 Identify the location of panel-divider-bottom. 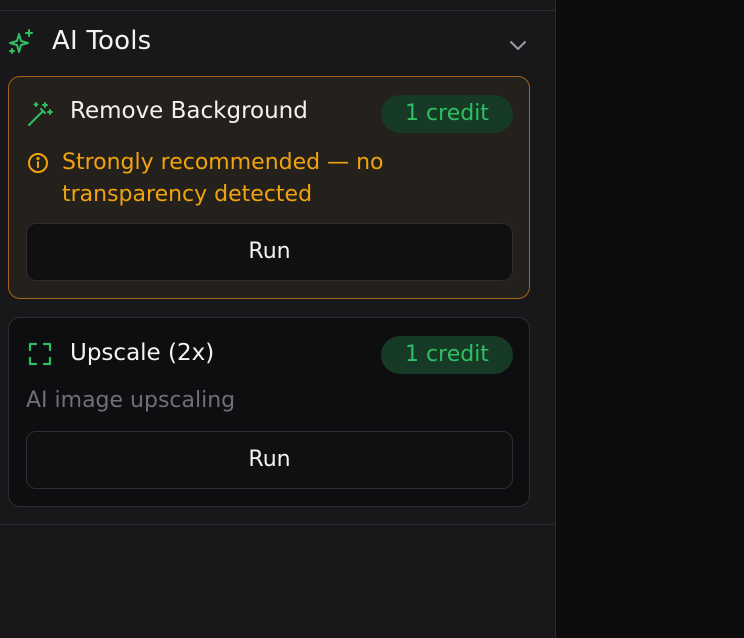
(278, 524).